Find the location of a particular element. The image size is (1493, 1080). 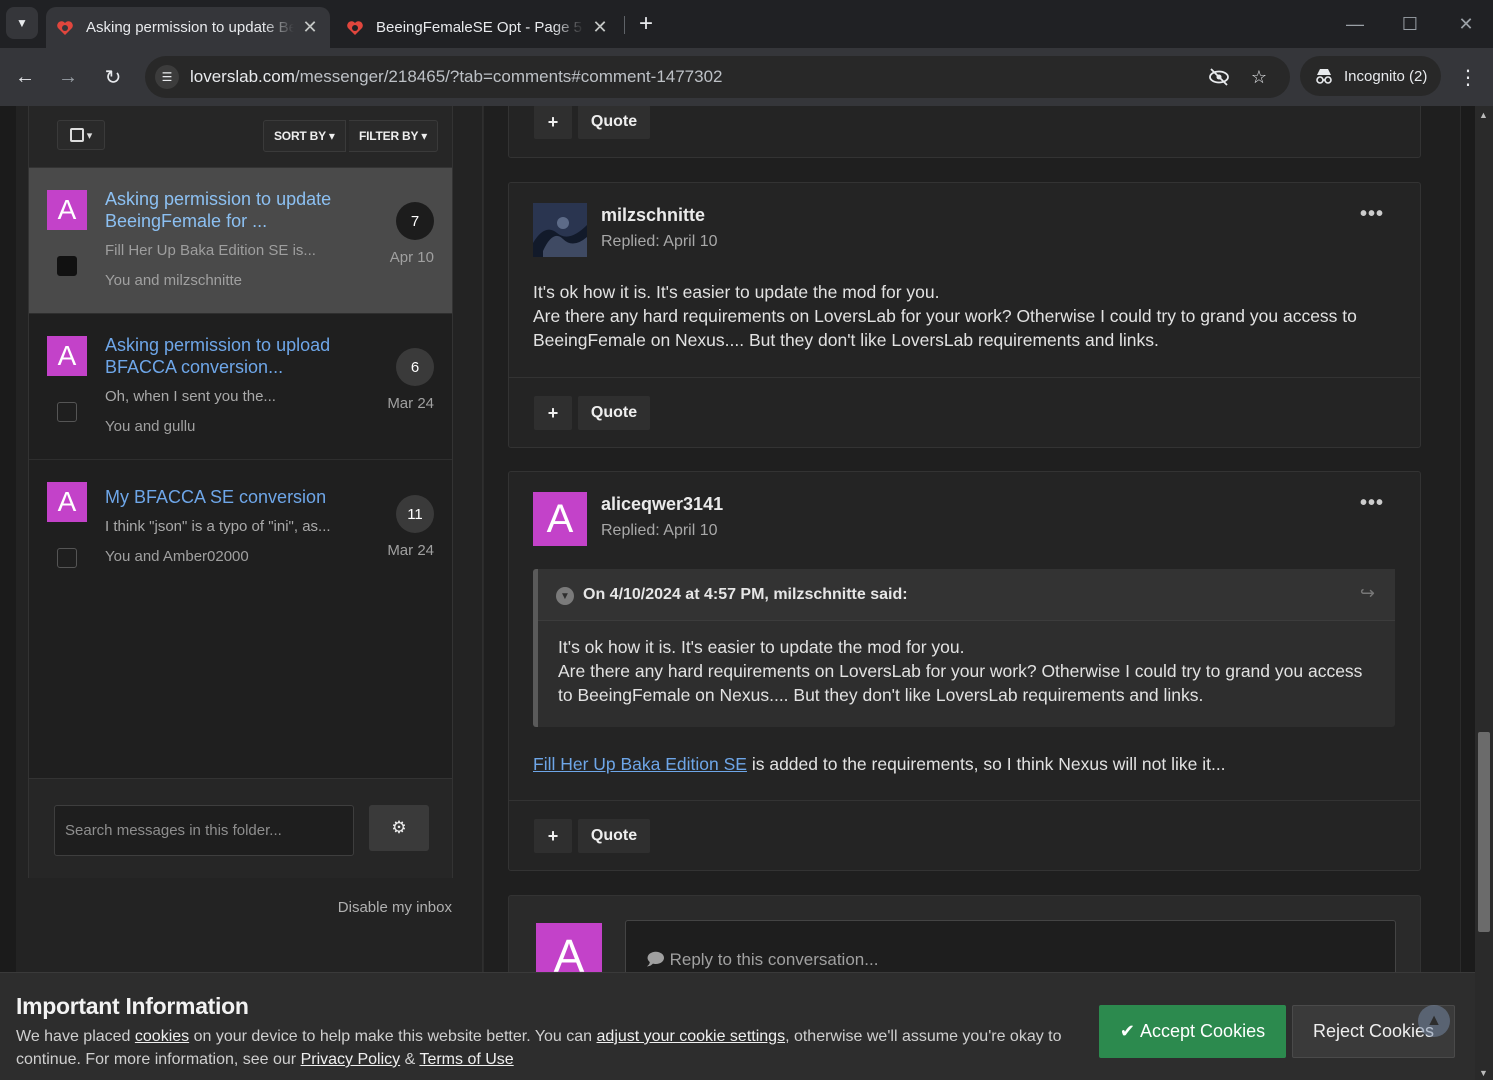

comment-author: milzschnitte is located at coordinates (653, 215).